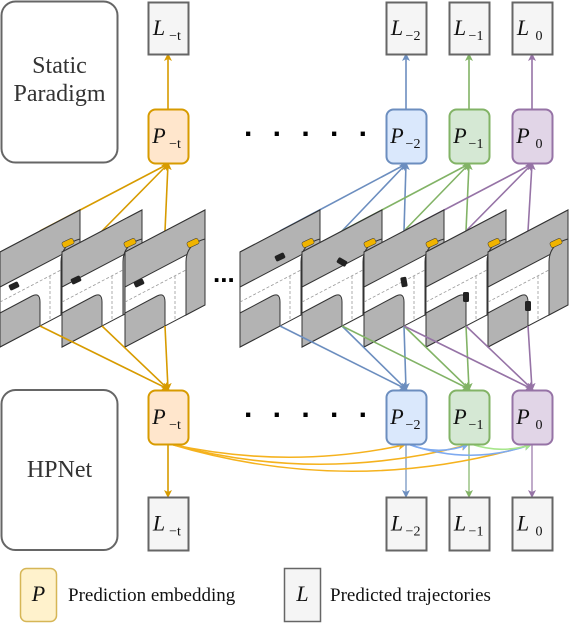  What do you see at coordinates (301, 593) in the screenshot?
I see `legend-l-symbol: L` at bounding box center [301, 593].